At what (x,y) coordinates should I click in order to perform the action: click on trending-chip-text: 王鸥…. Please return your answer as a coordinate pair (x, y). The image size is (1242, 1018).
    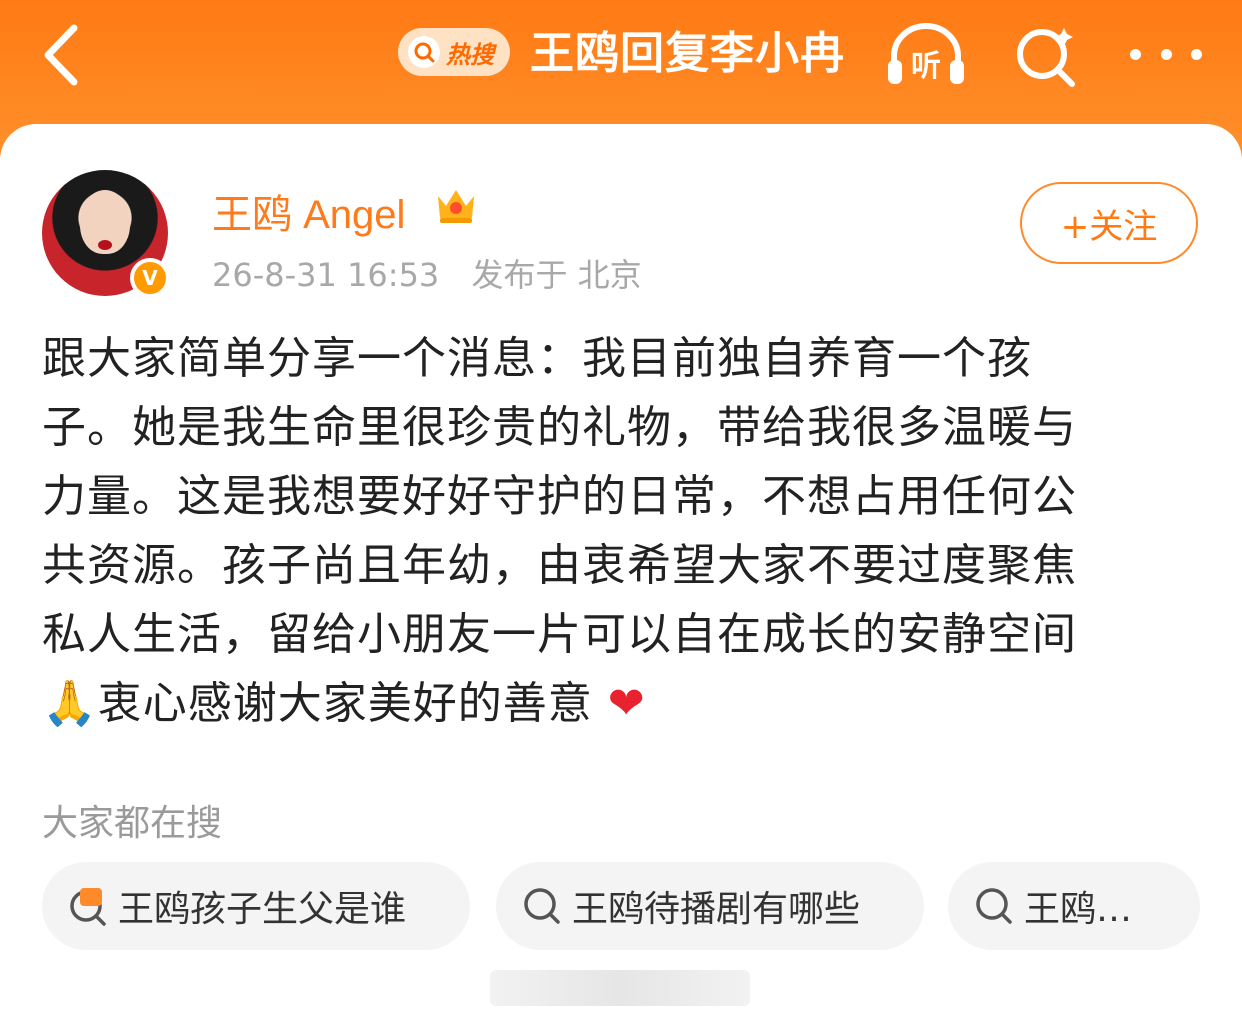
    Looking at the image, I should click on (1078, 909).